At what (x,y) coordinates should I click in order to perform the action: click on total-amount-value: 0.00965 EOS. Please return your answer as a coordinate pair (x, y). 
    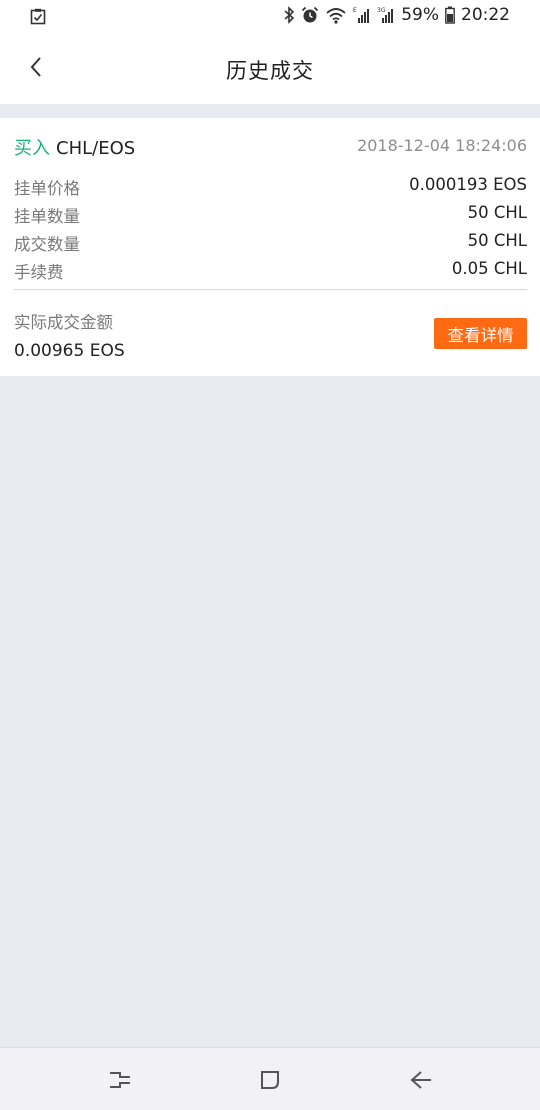
    Looking at the image, I should click on (69, 351).